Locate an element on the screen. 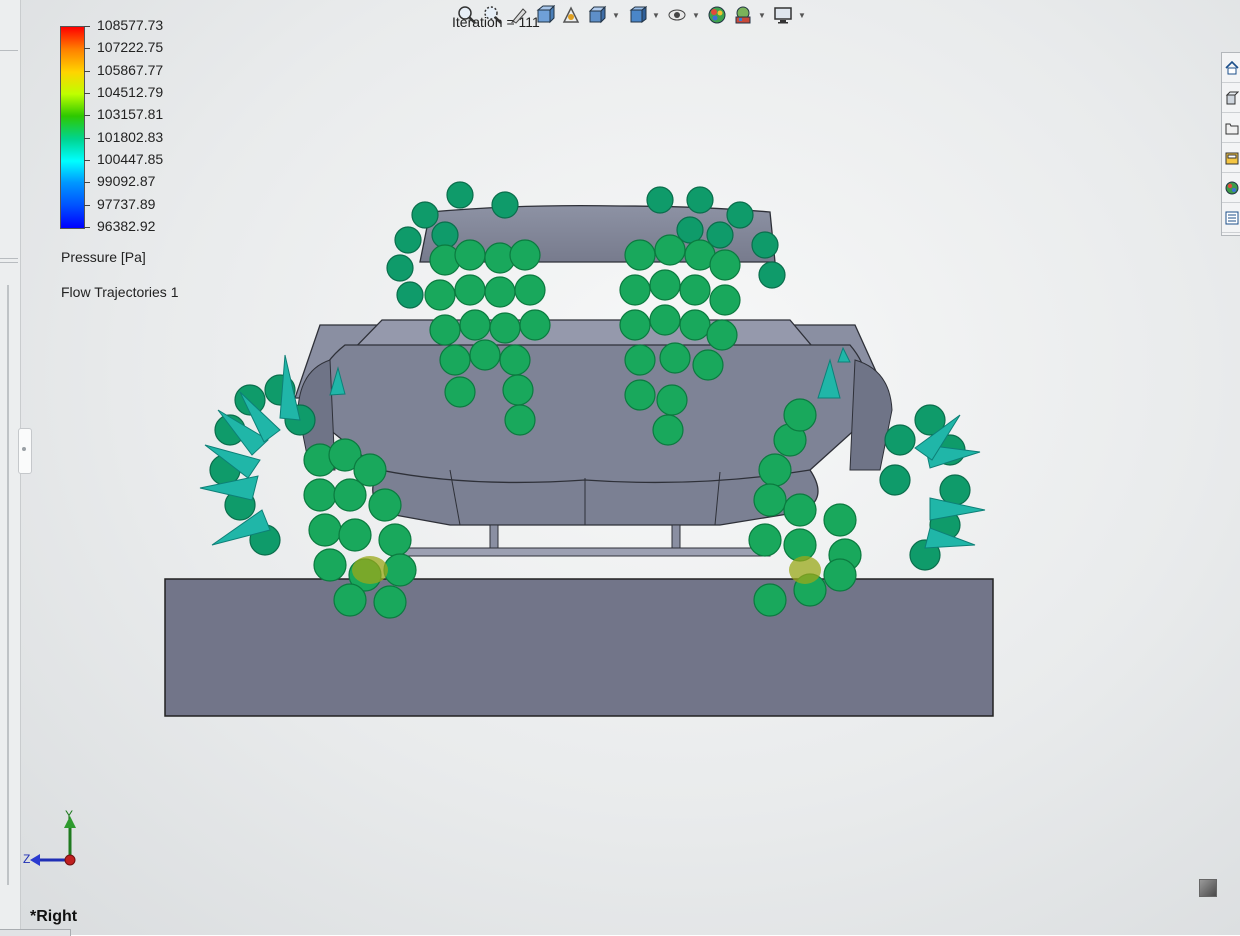 This screenshot has width=1240, height=936. legend-value: 100447.85 is located at coordinates (130, 159).